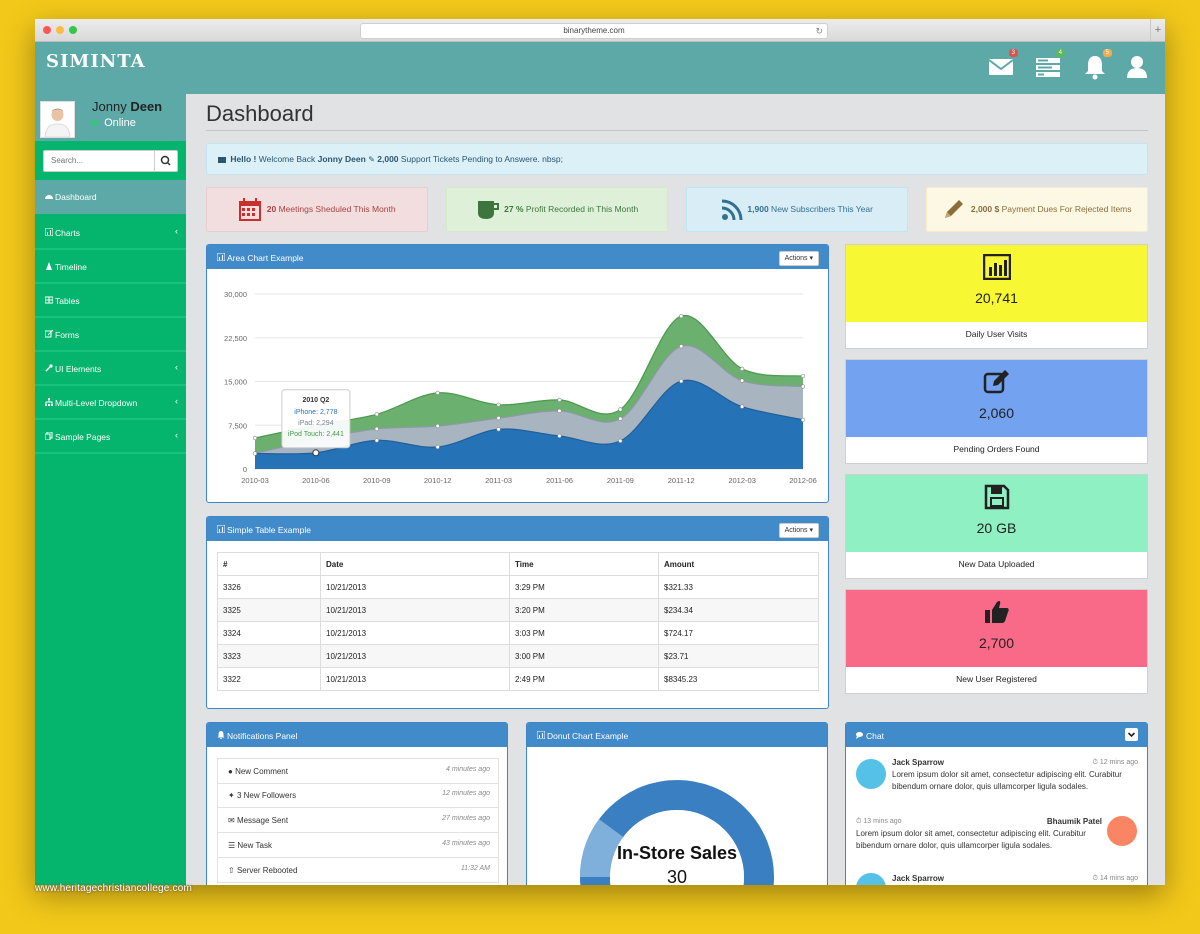 The height and width of the screenshot is (934, 1200). What do you see at coordinates (600, 68) in the screenshot?
I see `top-navbar: SIMINTA 3 4 5` at bounding box center [600, 68].